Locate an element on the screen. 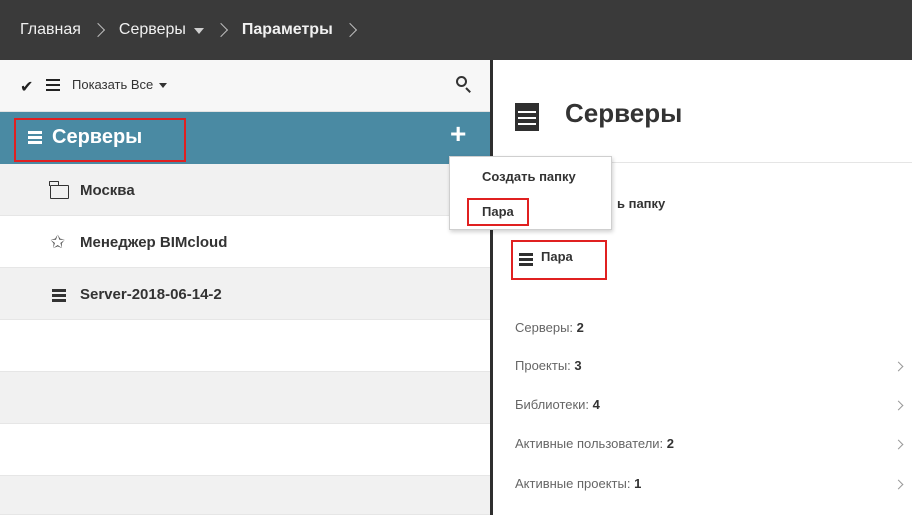 The image size is (912, 515). breadcrumb-servers: Серверы is located at coordinates (152, 30).